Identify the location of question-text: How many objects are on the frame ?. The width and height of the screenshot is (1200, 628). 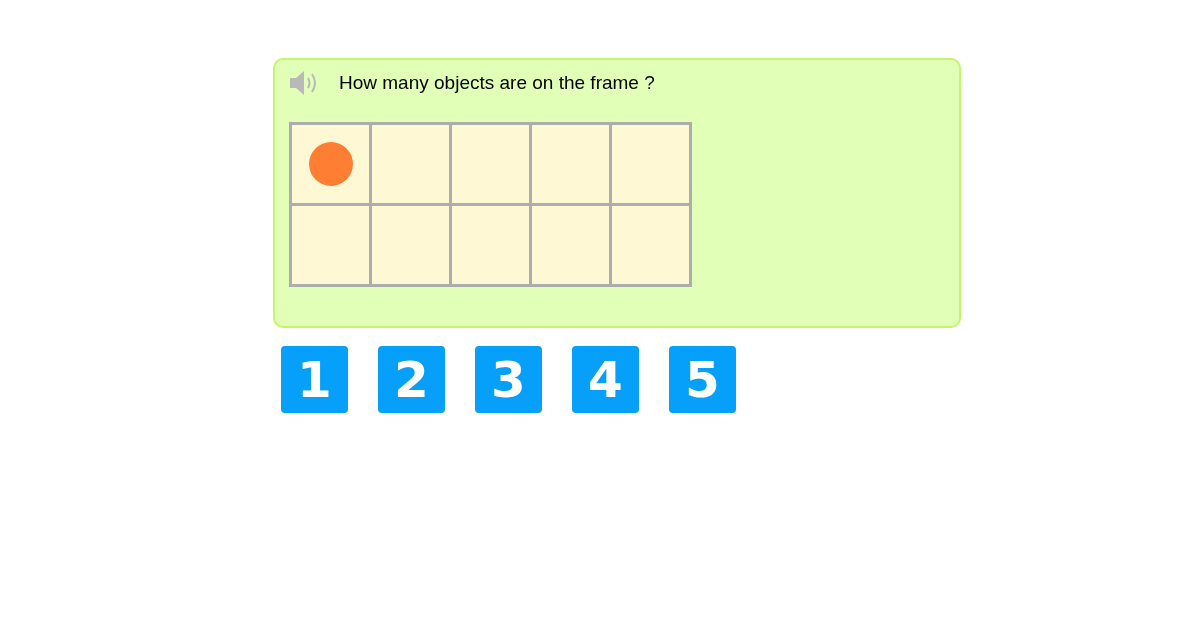
(497, 82).